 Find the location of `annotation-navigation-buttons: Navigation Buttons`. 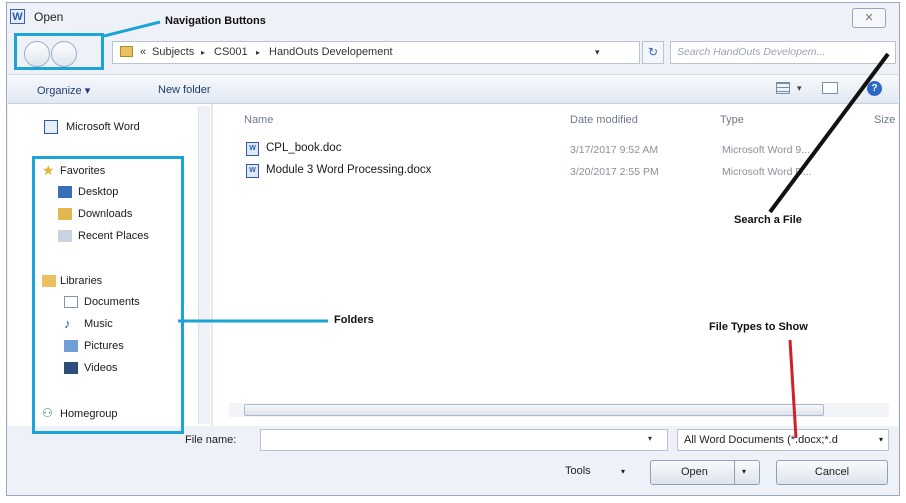

annotation-navigation-buttons: Navigation Buttons is located at coordinates (215, 21).